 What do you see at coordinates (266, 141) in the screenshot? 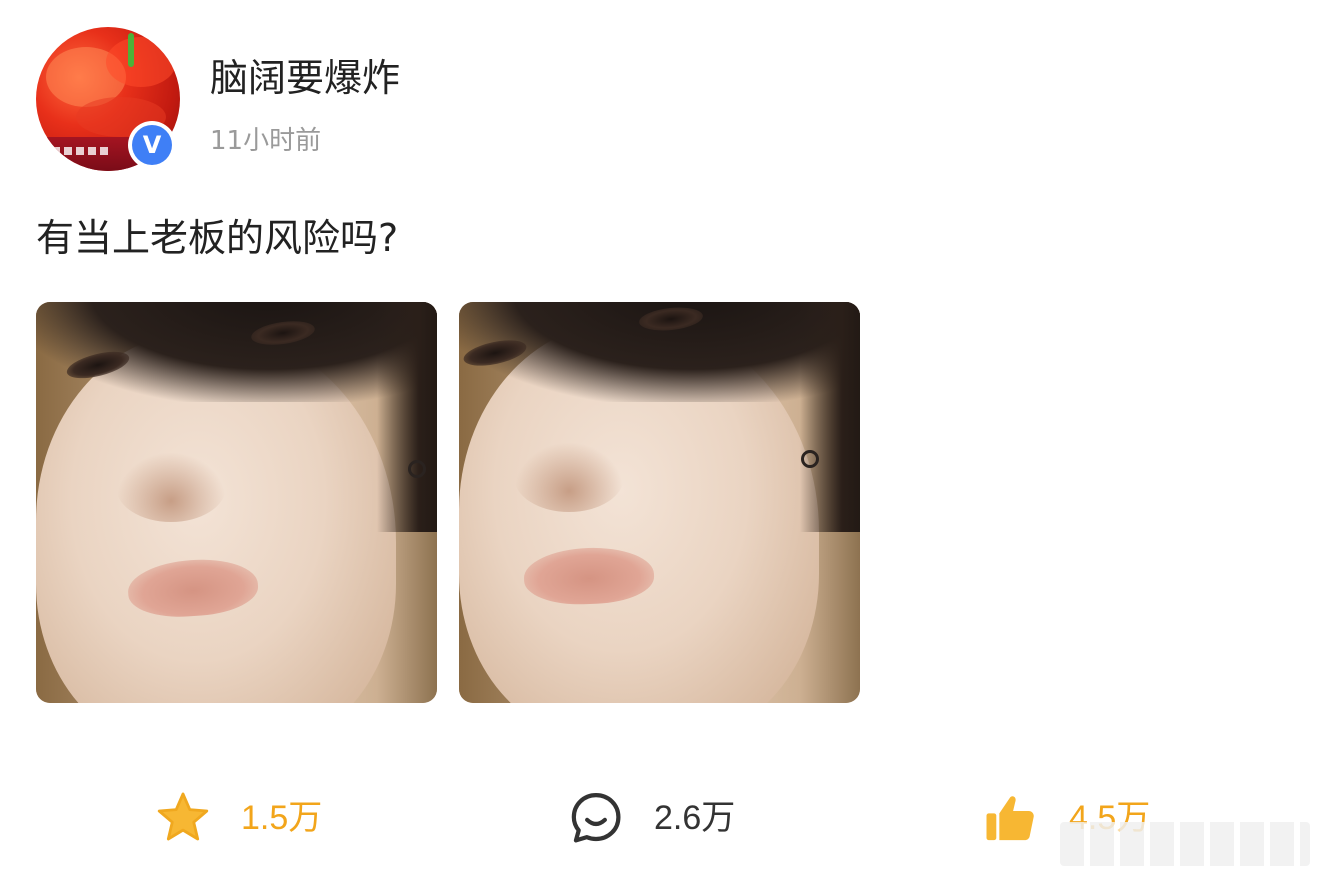
I see `post-time: 11小时前` at bounding box center [266, 141].